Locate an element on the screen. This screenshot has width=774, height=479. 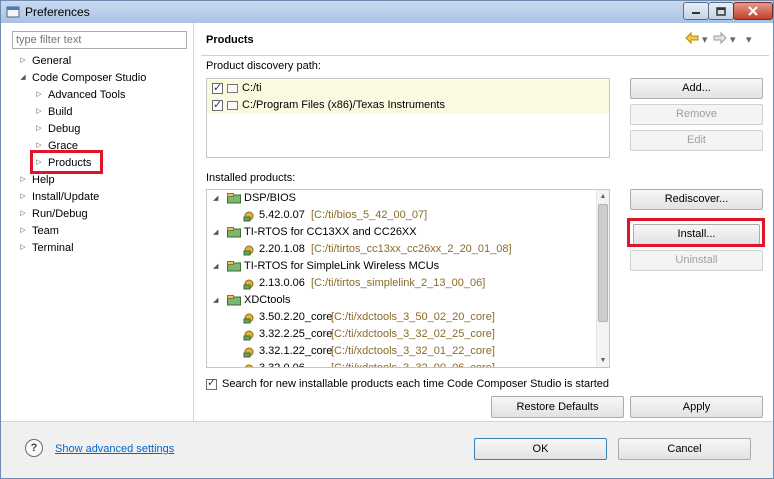
back-button is located at coordinates (692, 39).